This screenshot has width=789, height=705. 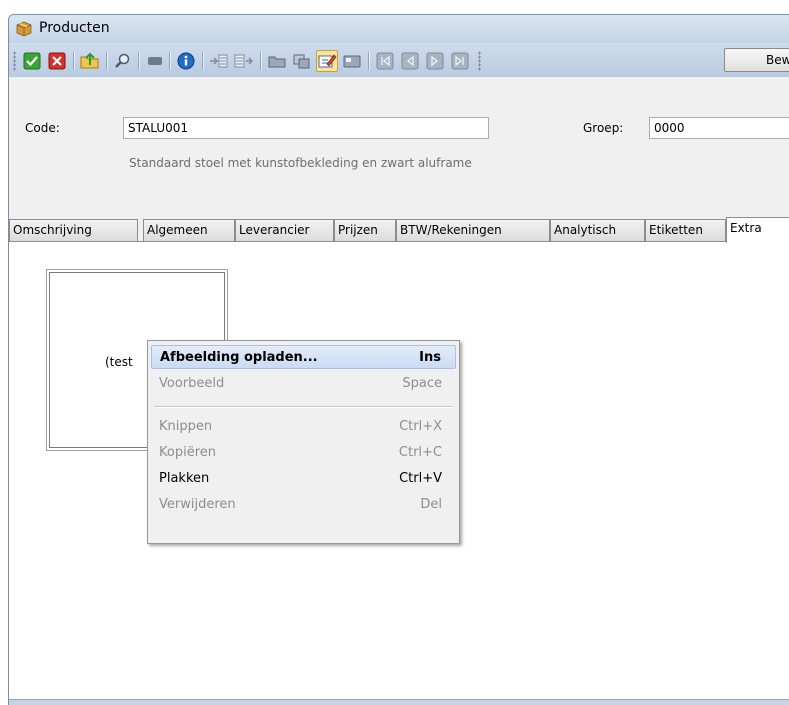 What do you see at coordinates (597, 230) in the screenshot?
I see `tab-analytisch: Analytisch` at bounding box center [597, 230].